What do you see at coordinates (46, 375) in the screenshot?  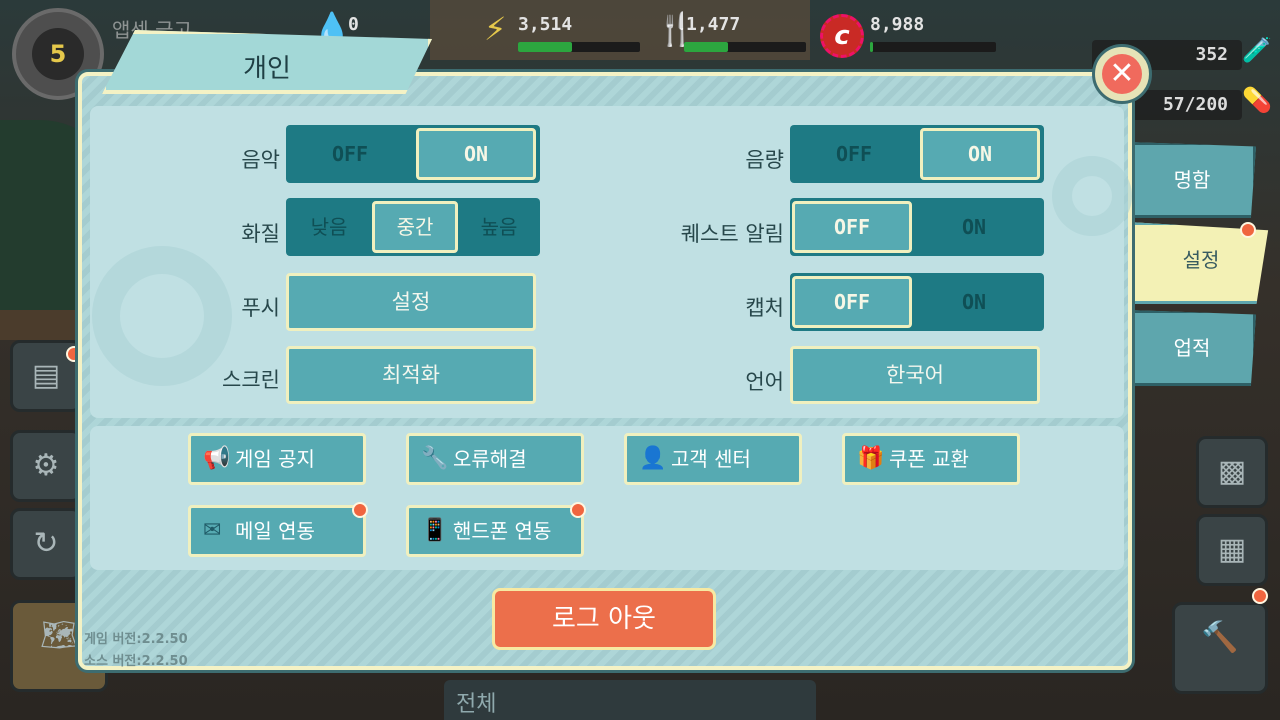 I see `pipboy-icon: ▤` at bounding box center [46, 375].